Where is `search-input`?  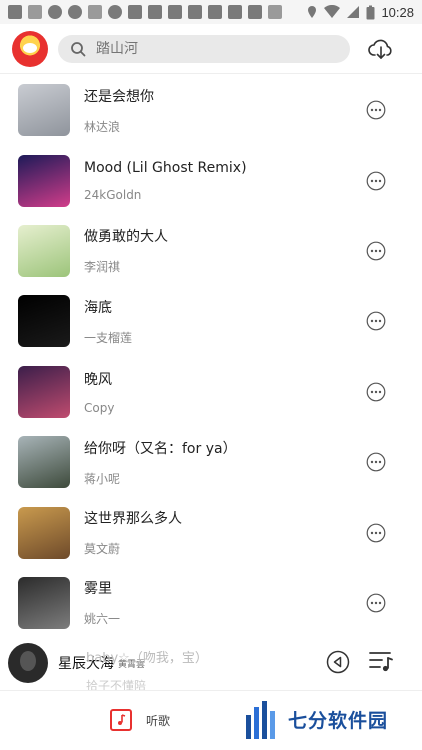 search-input is located at coordinates (206, 48).